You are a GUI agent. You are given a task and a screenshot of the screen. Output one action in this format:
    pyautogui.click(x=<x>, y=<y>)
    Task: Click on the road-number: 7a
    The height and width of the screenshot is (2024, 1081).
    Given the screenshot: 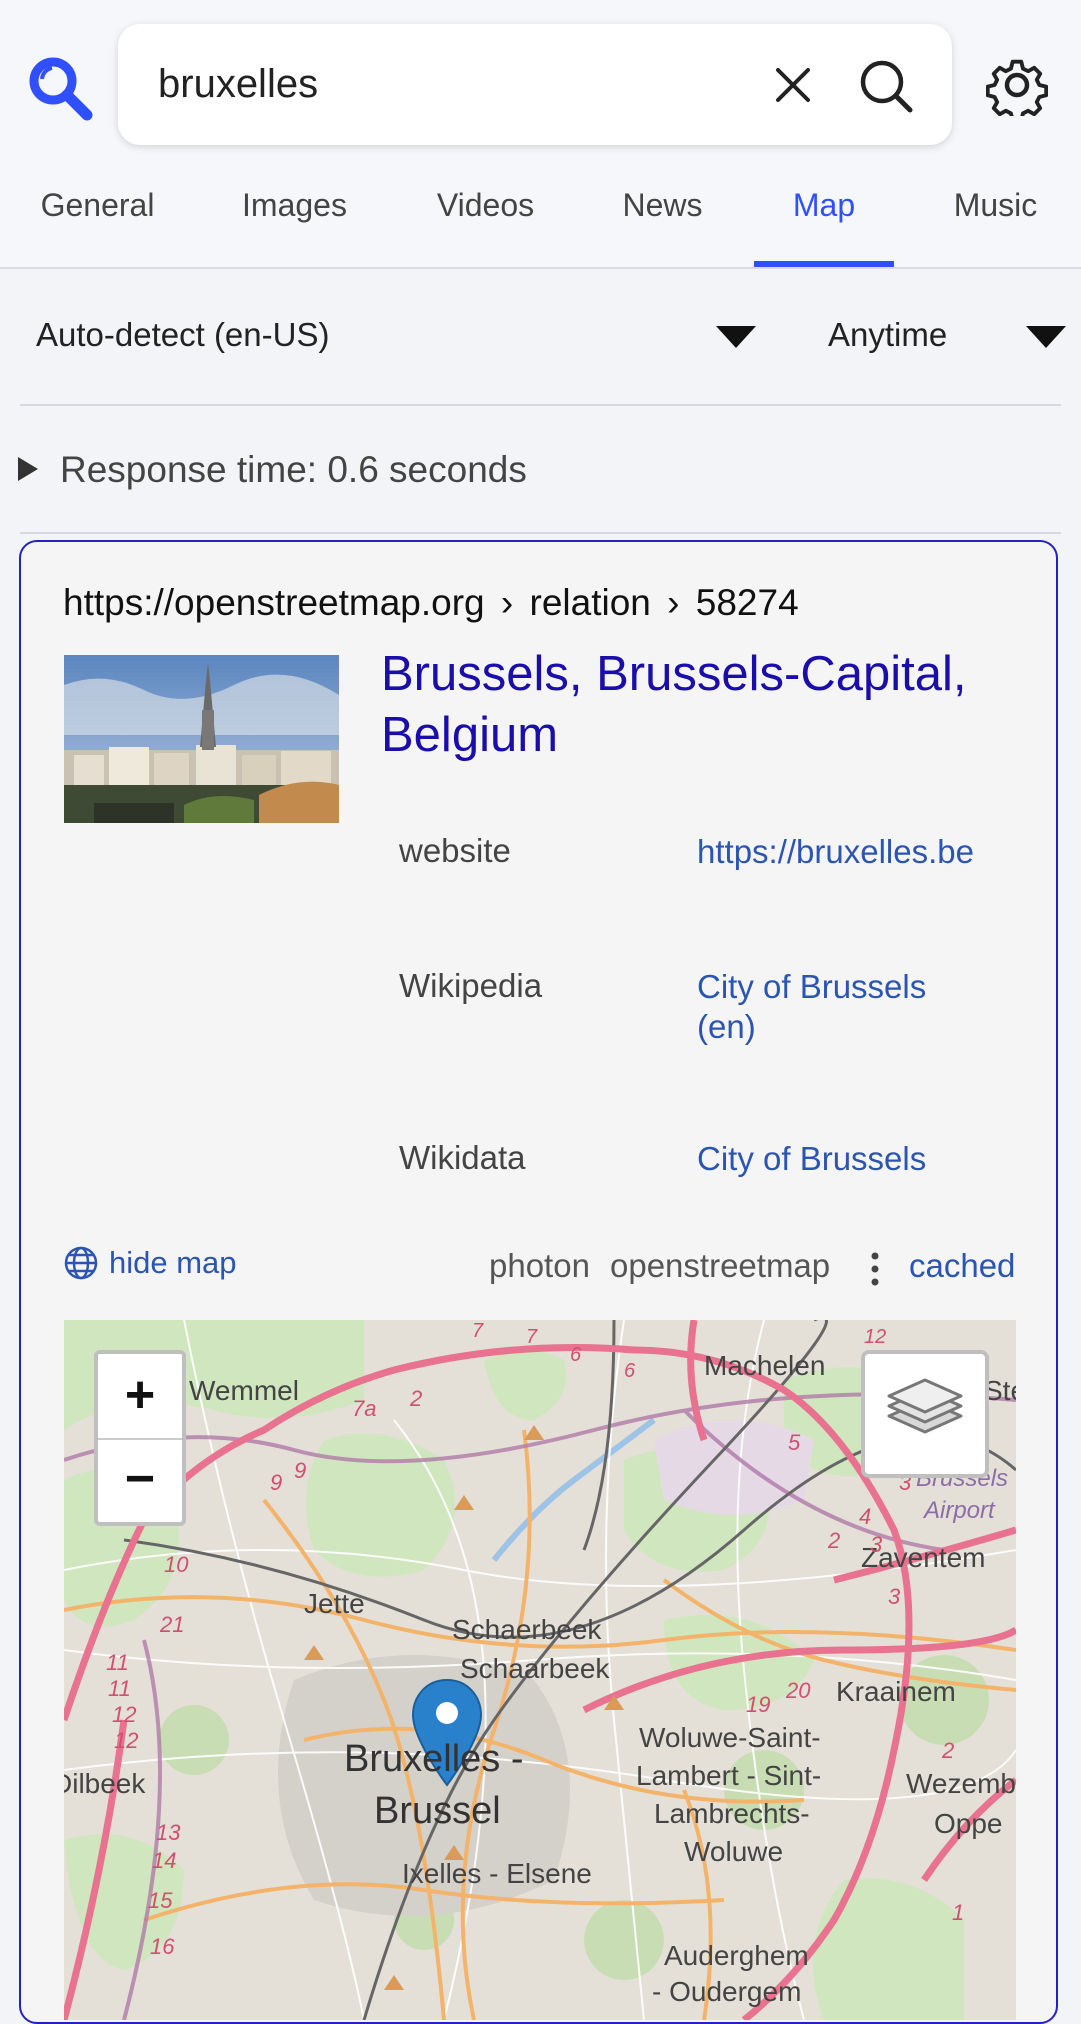 What is the action you would take?
    pyautogui.click(x=364, y=1408)
    